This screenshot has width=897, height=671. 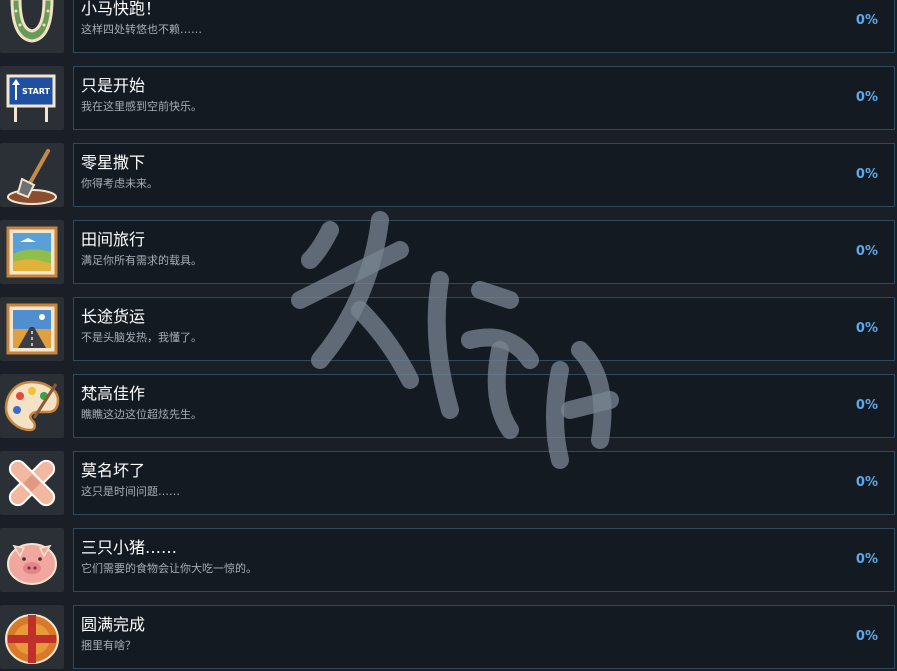 I want to click on bandage-icon, so click(x=32, y=483).